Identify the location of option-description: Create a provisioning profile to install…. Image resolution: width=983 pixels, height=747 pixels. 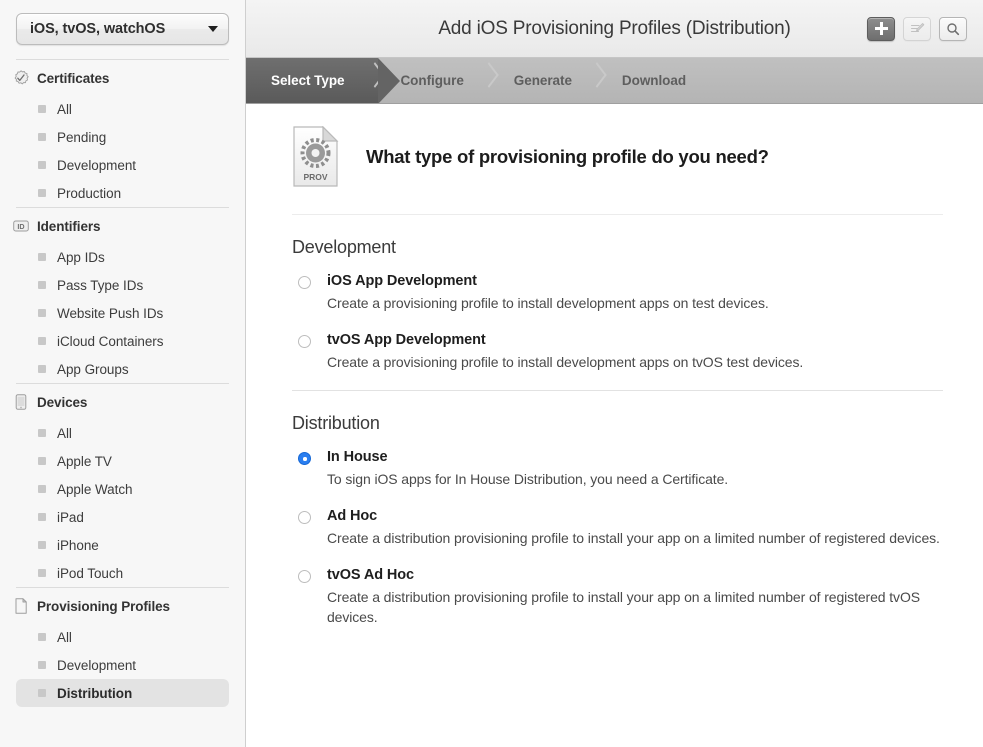
(548, 303).